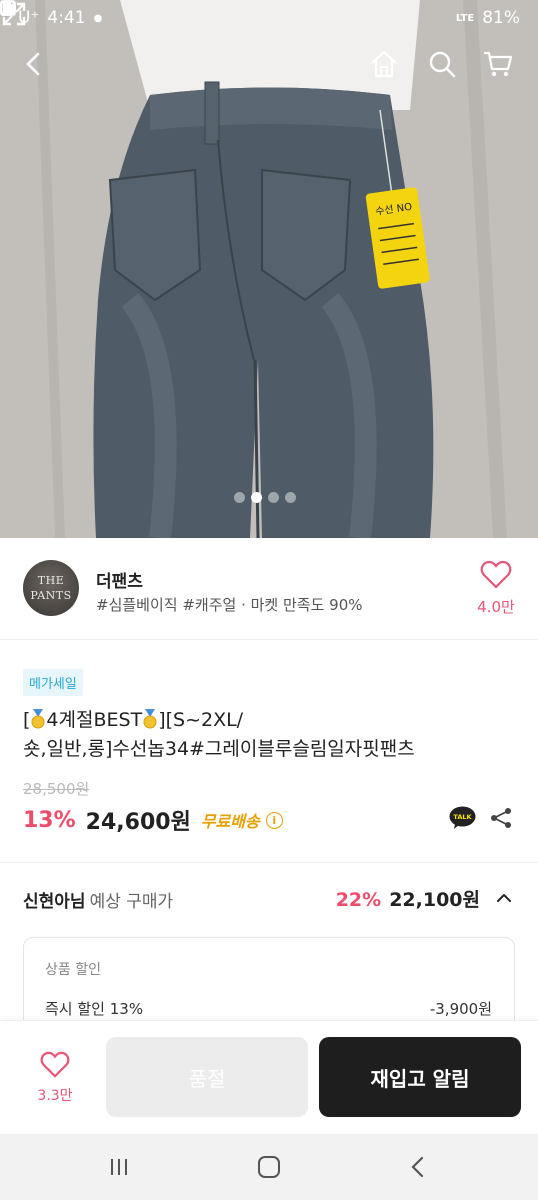 Image resolution: width=538 pixels, height=1200 pixels. I want to click on price-row: 13% 24,600원 무료배송 i, so click(153, 820).